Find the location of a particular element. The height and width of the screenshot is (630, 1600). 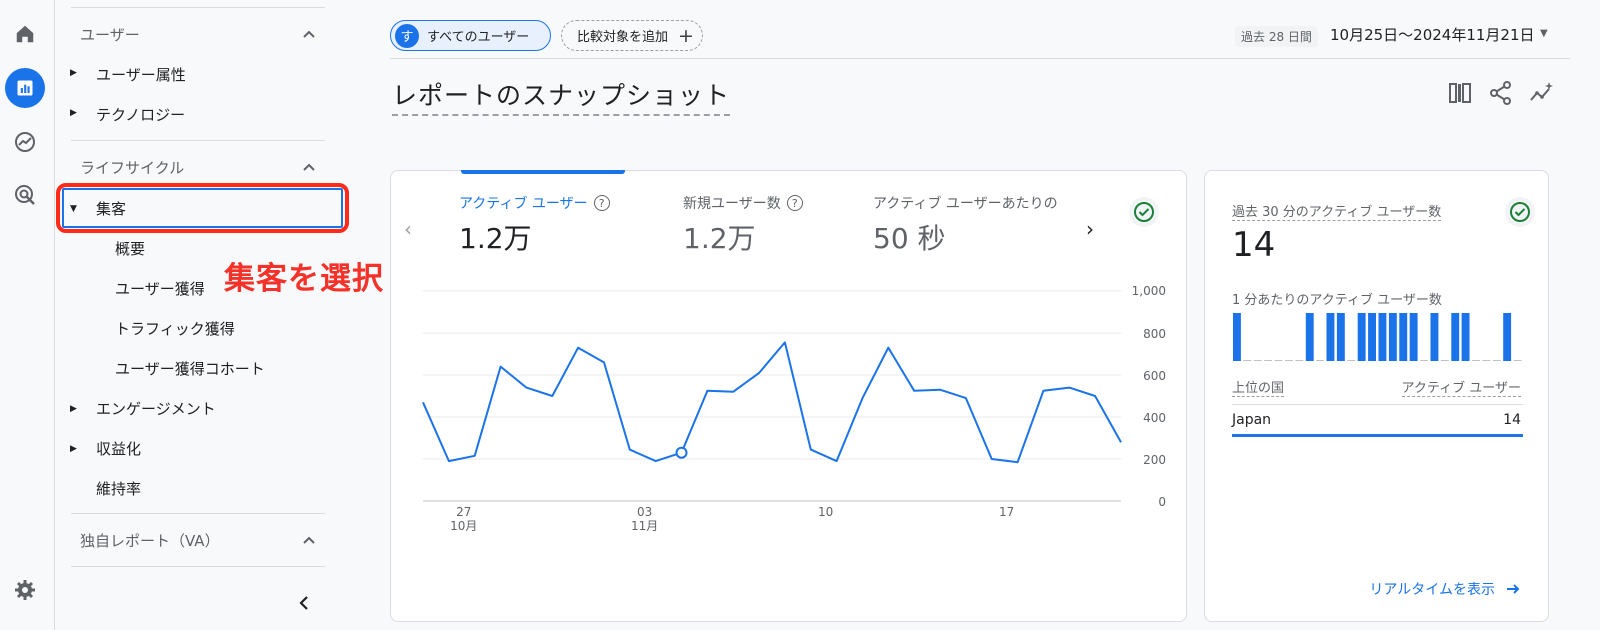

table-divider is located at coordinates (1377, 404).